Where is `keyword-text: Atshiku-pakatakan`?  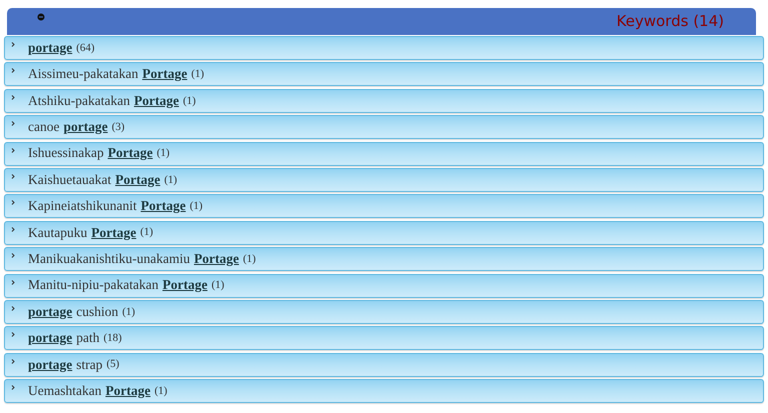 keyword-text: Atshiku-pakatakan is located at coordinates (79, 101).